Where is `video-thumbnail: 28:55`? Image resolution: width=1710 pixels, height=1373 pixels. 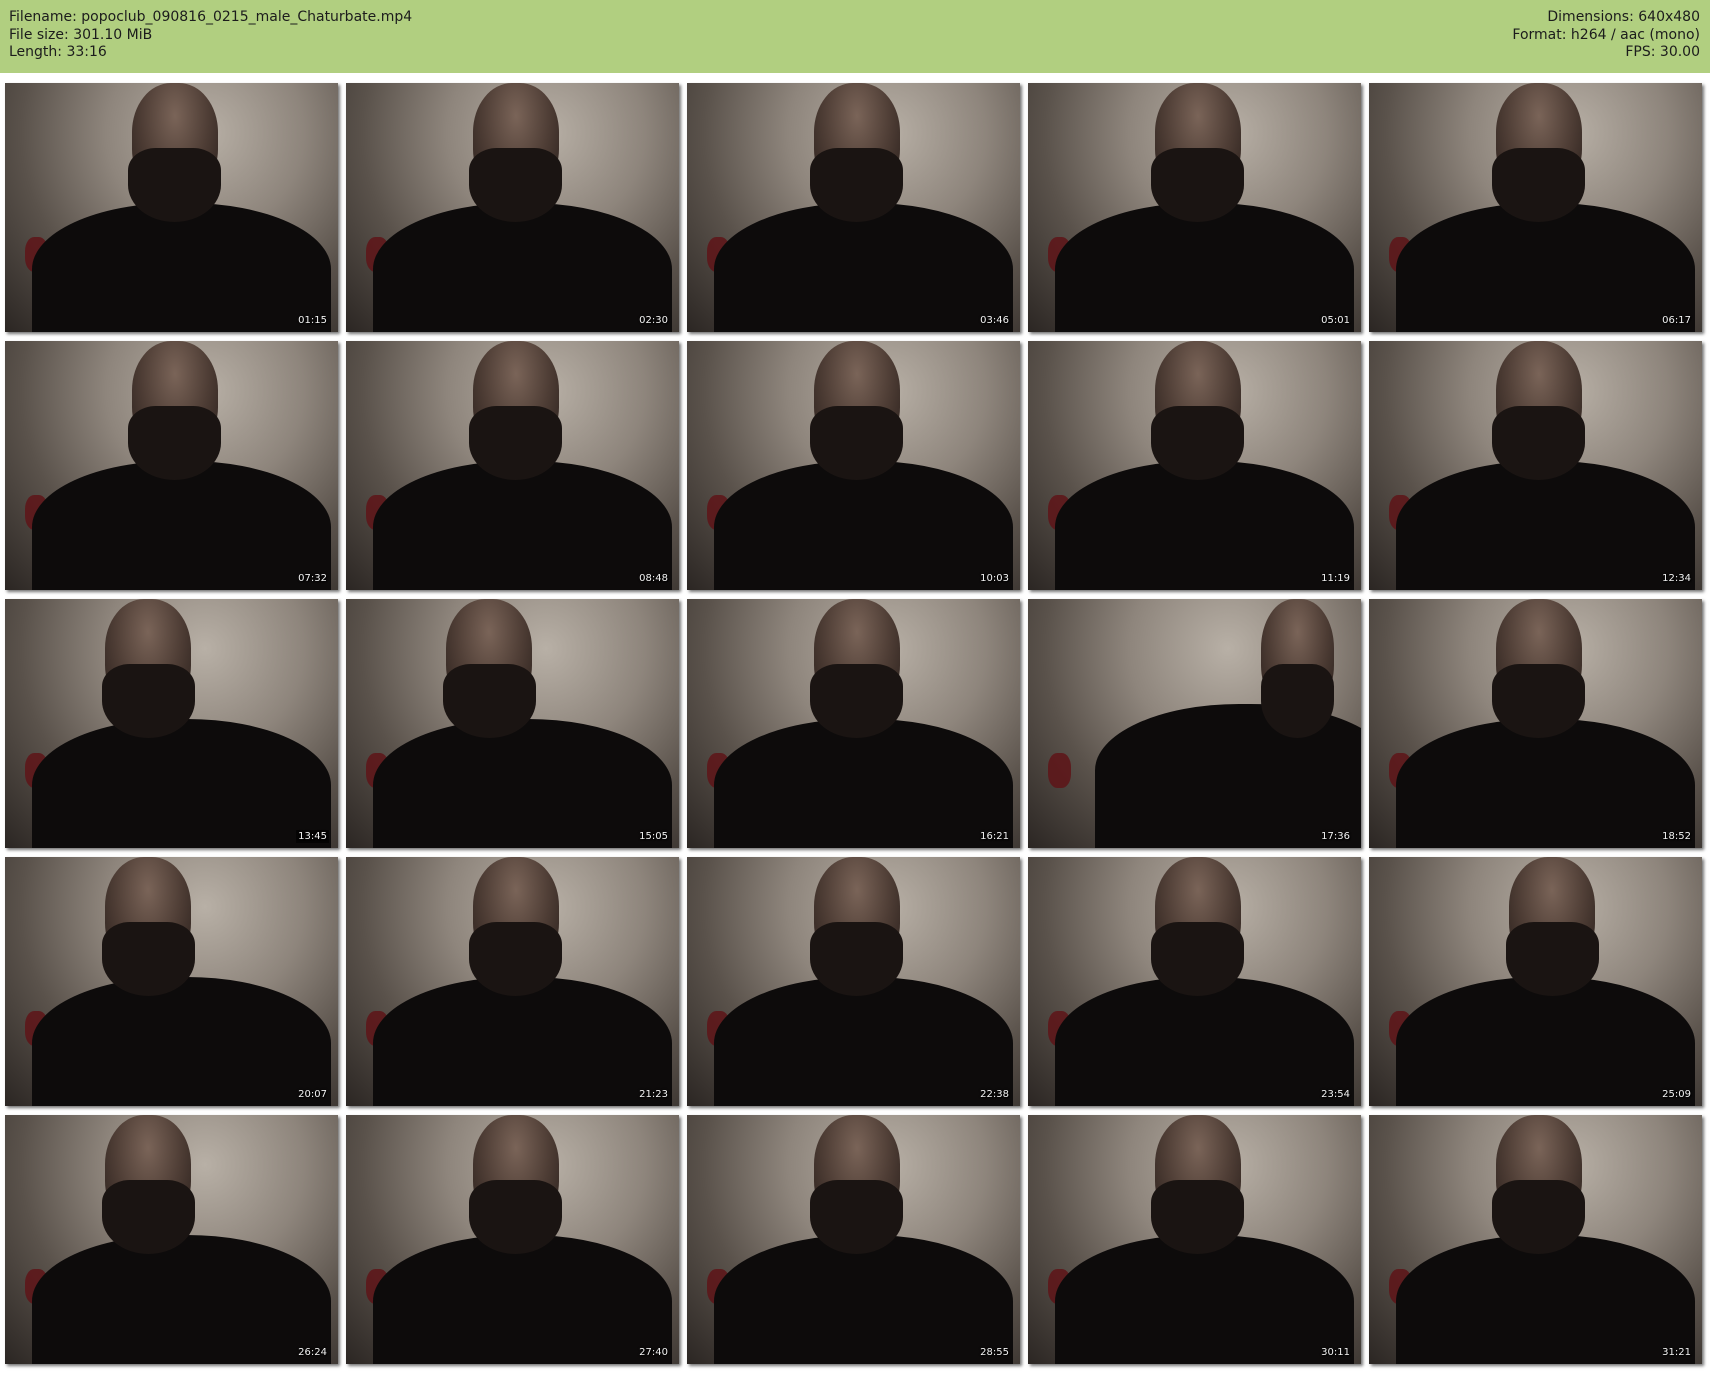
video-thumbnail: 28:55 is located at coordinates (853, 1239).